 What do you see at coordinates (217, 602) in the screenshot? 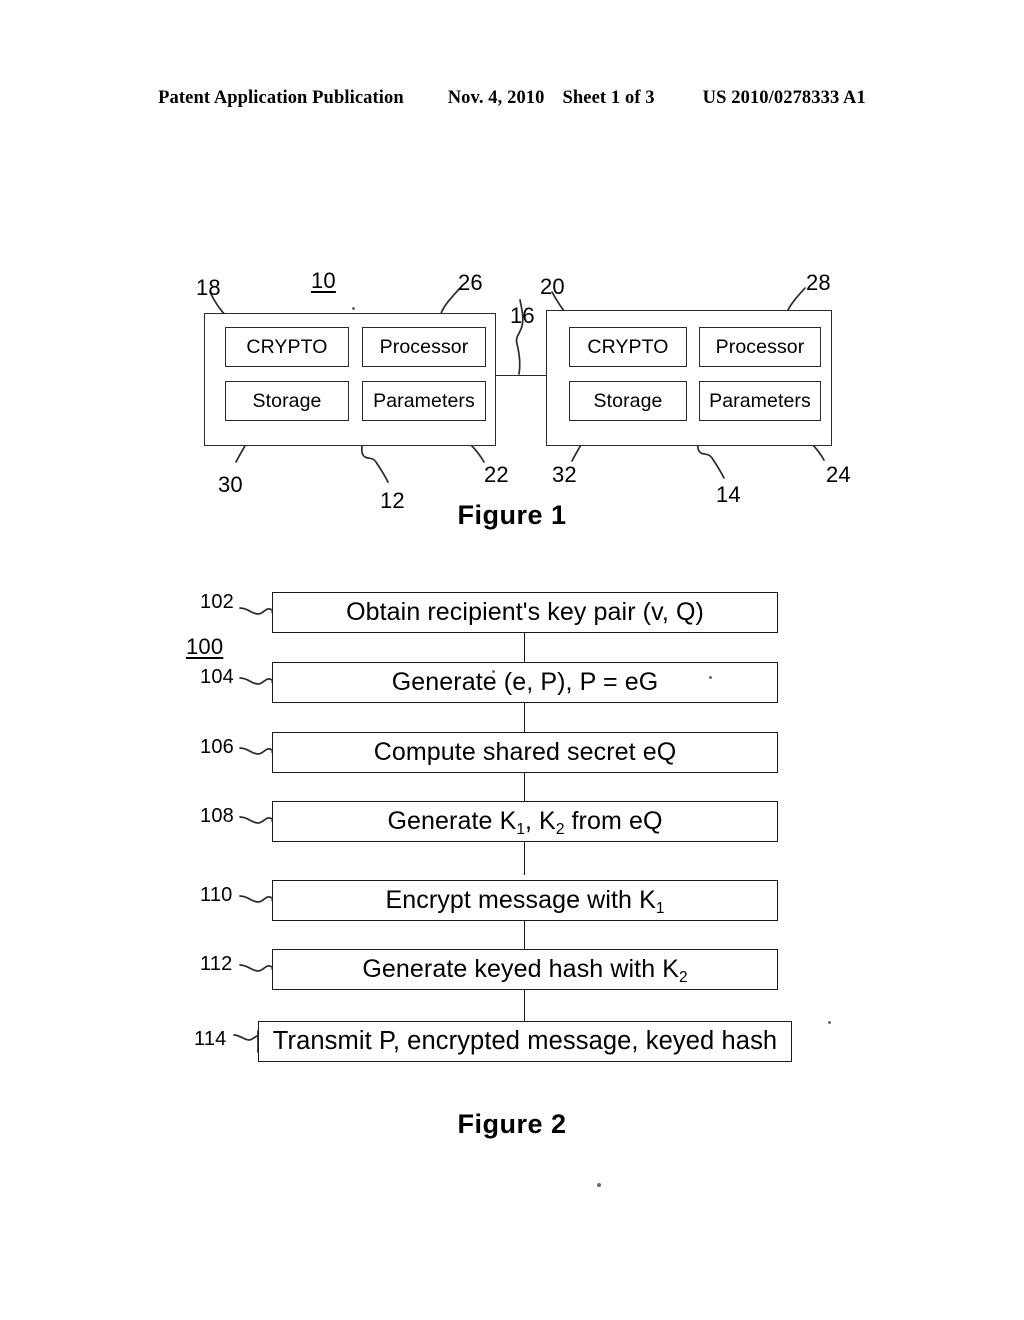
I see `ref-numeral-step-102: 102` at bounding box center [217, 602].